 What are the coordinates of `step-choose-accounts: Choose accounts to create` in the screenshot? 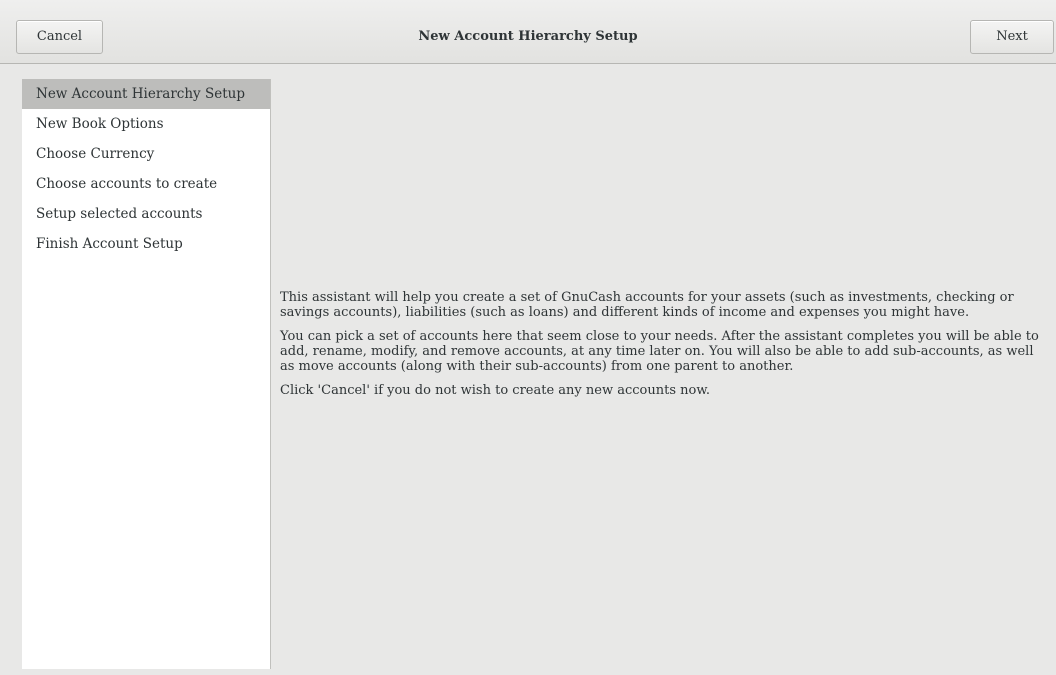 It's located at (146, 184).